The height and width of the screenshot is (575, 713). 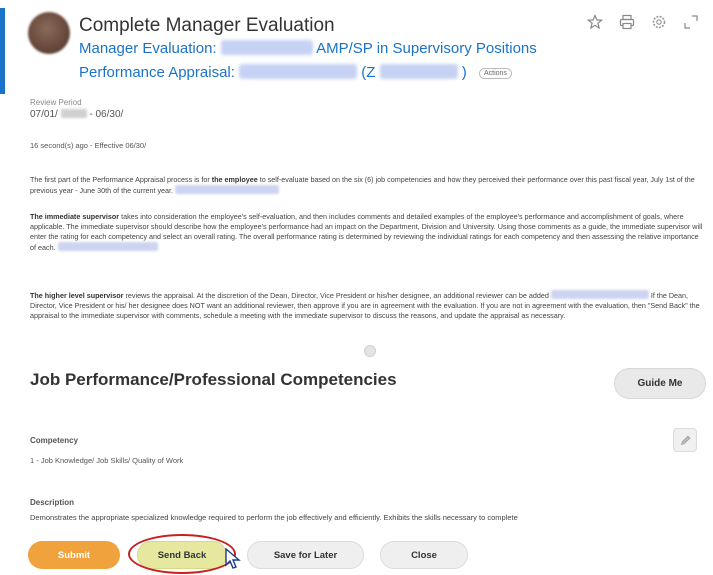 I want to click on competency-label: Competency, so click(x=54, y=440).